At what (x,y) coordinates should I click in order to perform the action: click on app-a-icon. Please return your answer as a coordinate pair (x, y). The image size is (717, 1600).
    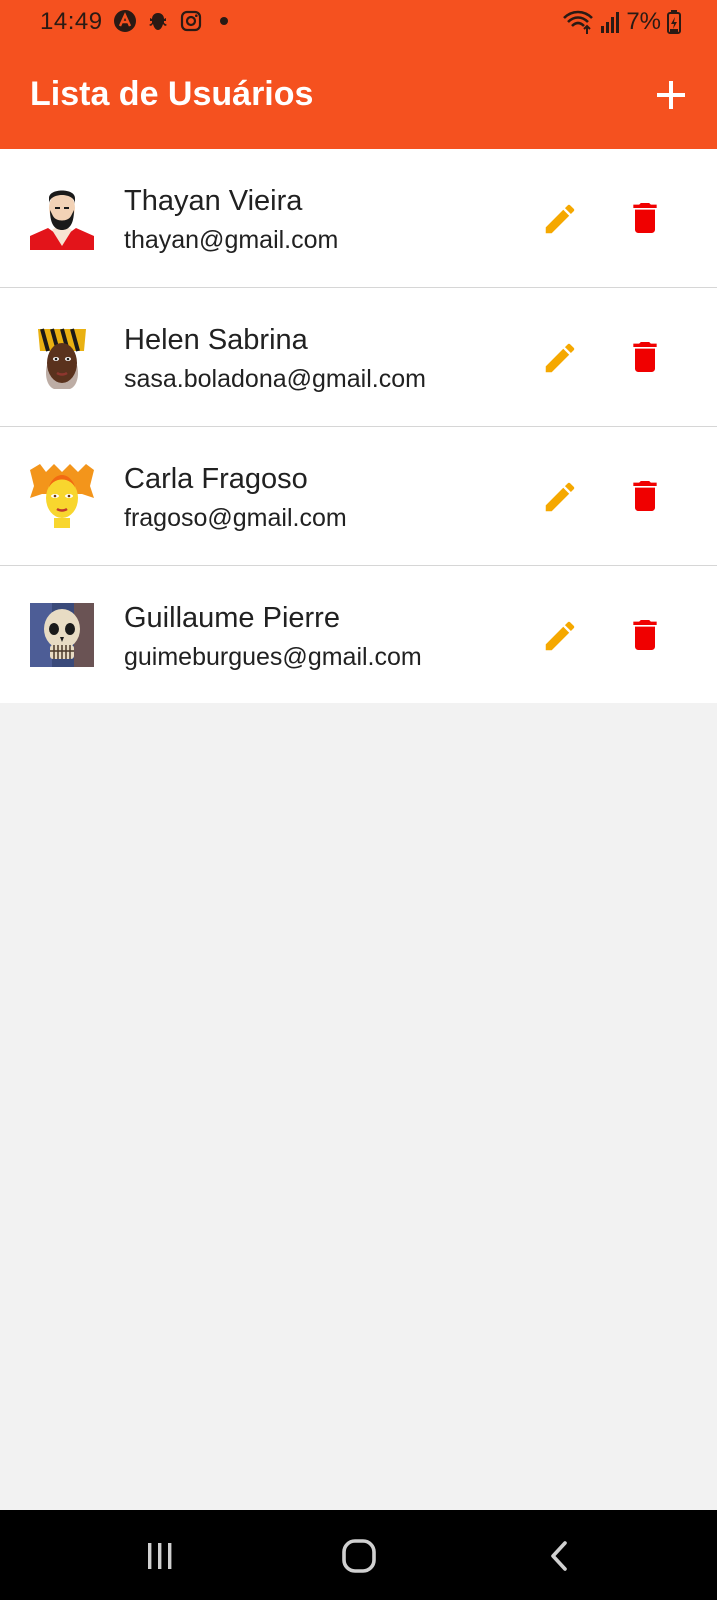
    Looking at the image, I should click on (125, 21).